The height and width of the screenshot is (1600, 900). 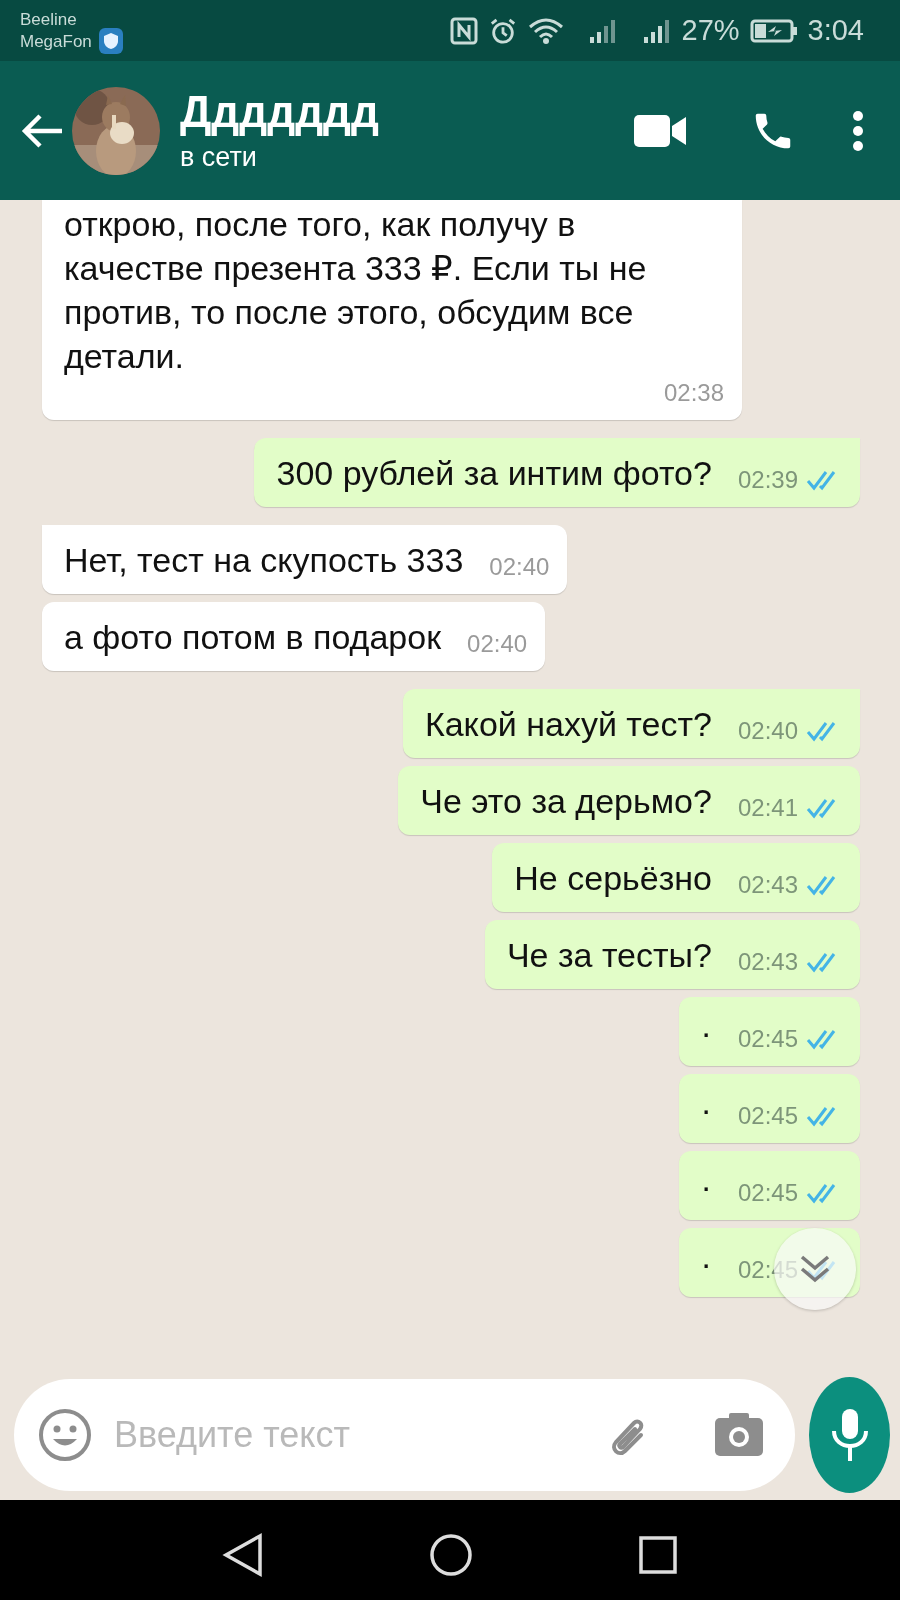 What do you see at coordinates (767, 480) in the screenshot?
I see `message-time: 02:39` at bounding box center [767, 480].